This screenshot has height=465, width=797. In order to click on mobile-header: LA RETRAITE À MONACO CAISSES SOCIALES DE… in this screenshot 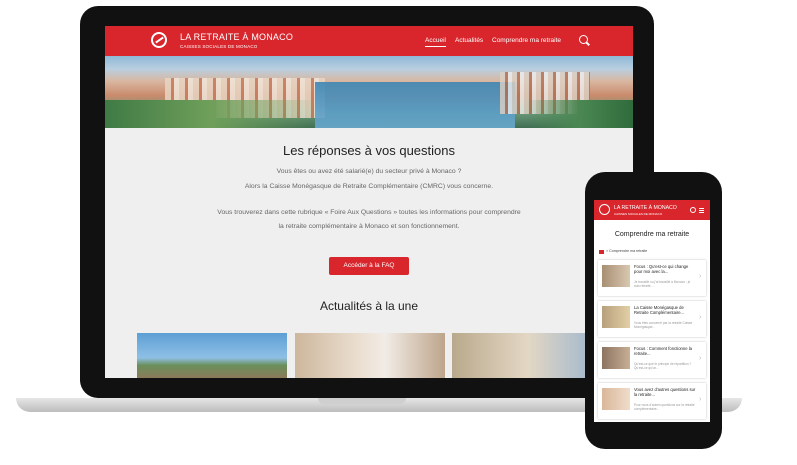, I will do `click(652, 210)`.